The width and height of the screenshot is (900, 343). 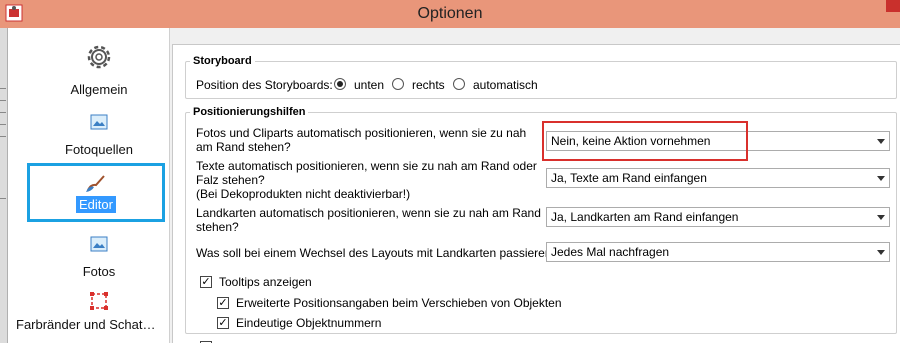 I want to click on extended-position-checkbox: ✓, so click(x=223, y=303).